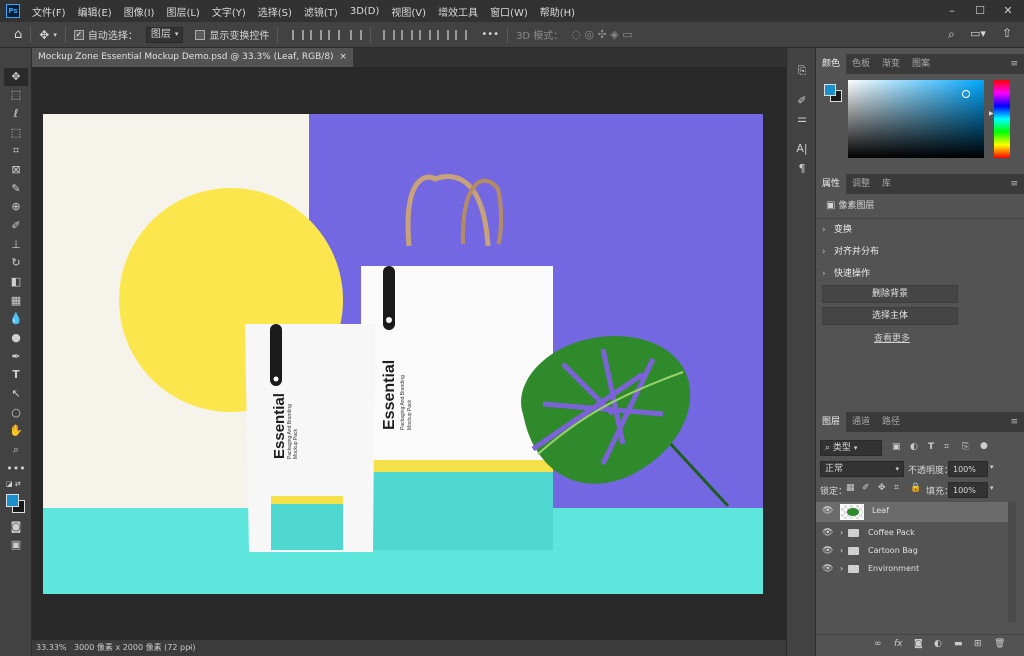 The width and height of the screenshot is (1024, 656). I want to click on more-tools-icon: •••, so click(16, 469).